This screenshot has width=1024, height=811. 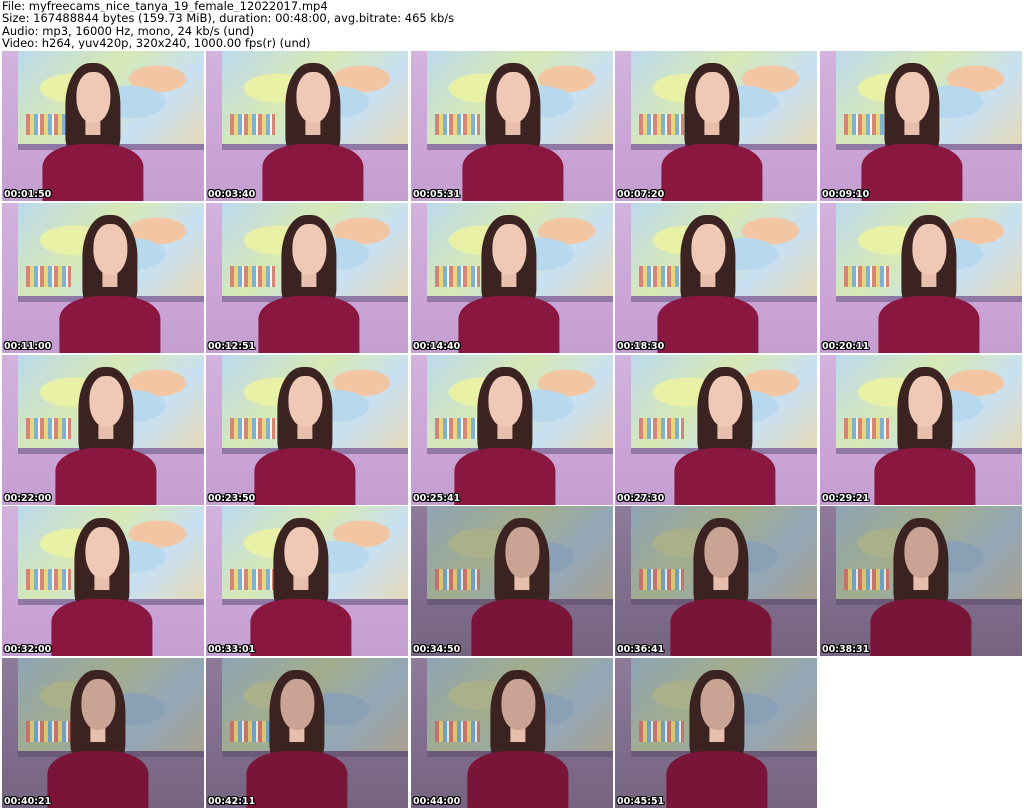 I want to click on video-thumbnail: 00:11:00, so click(x=103, y=278).